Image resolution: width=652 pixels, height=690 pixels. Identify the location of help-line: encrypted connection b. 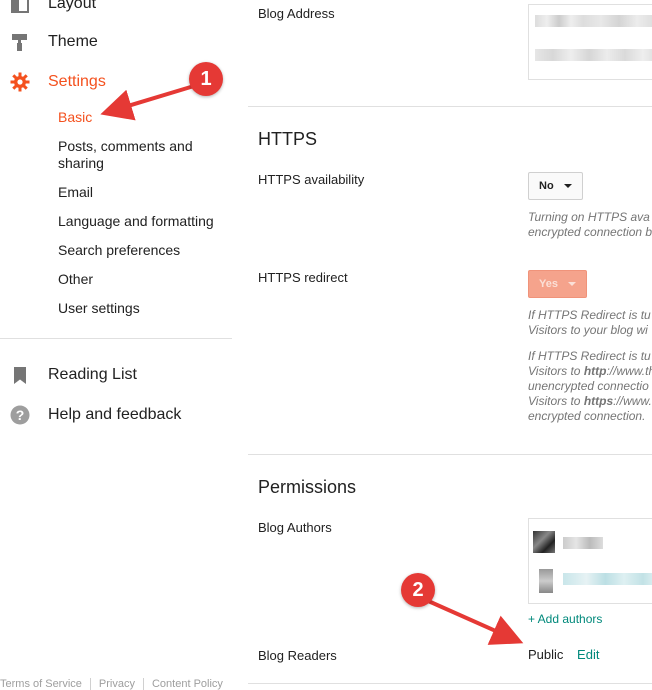
(590, 232).